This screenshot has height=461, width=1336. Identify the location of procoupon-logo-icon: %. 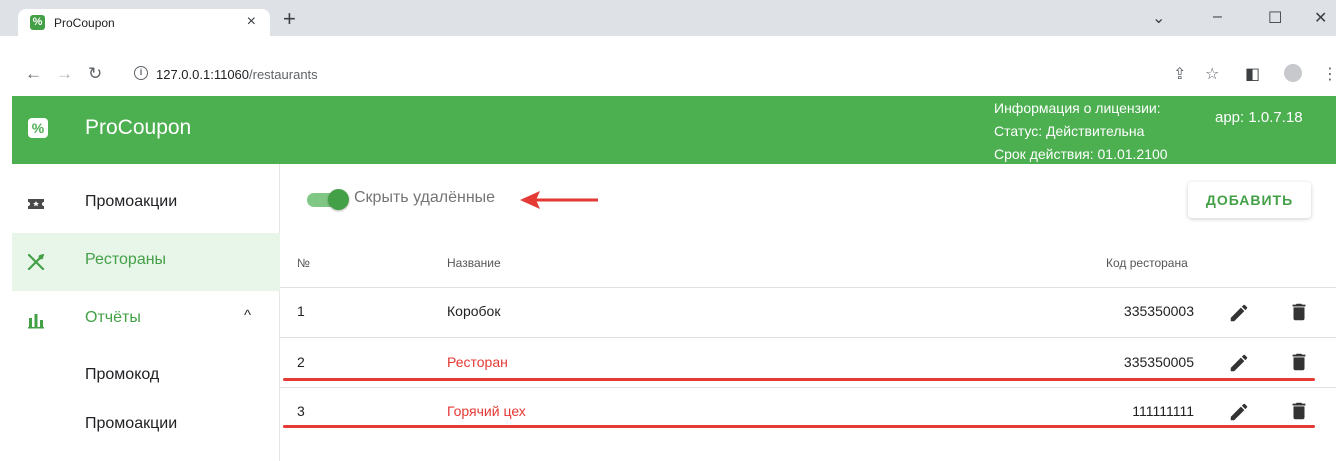
(38, 128).